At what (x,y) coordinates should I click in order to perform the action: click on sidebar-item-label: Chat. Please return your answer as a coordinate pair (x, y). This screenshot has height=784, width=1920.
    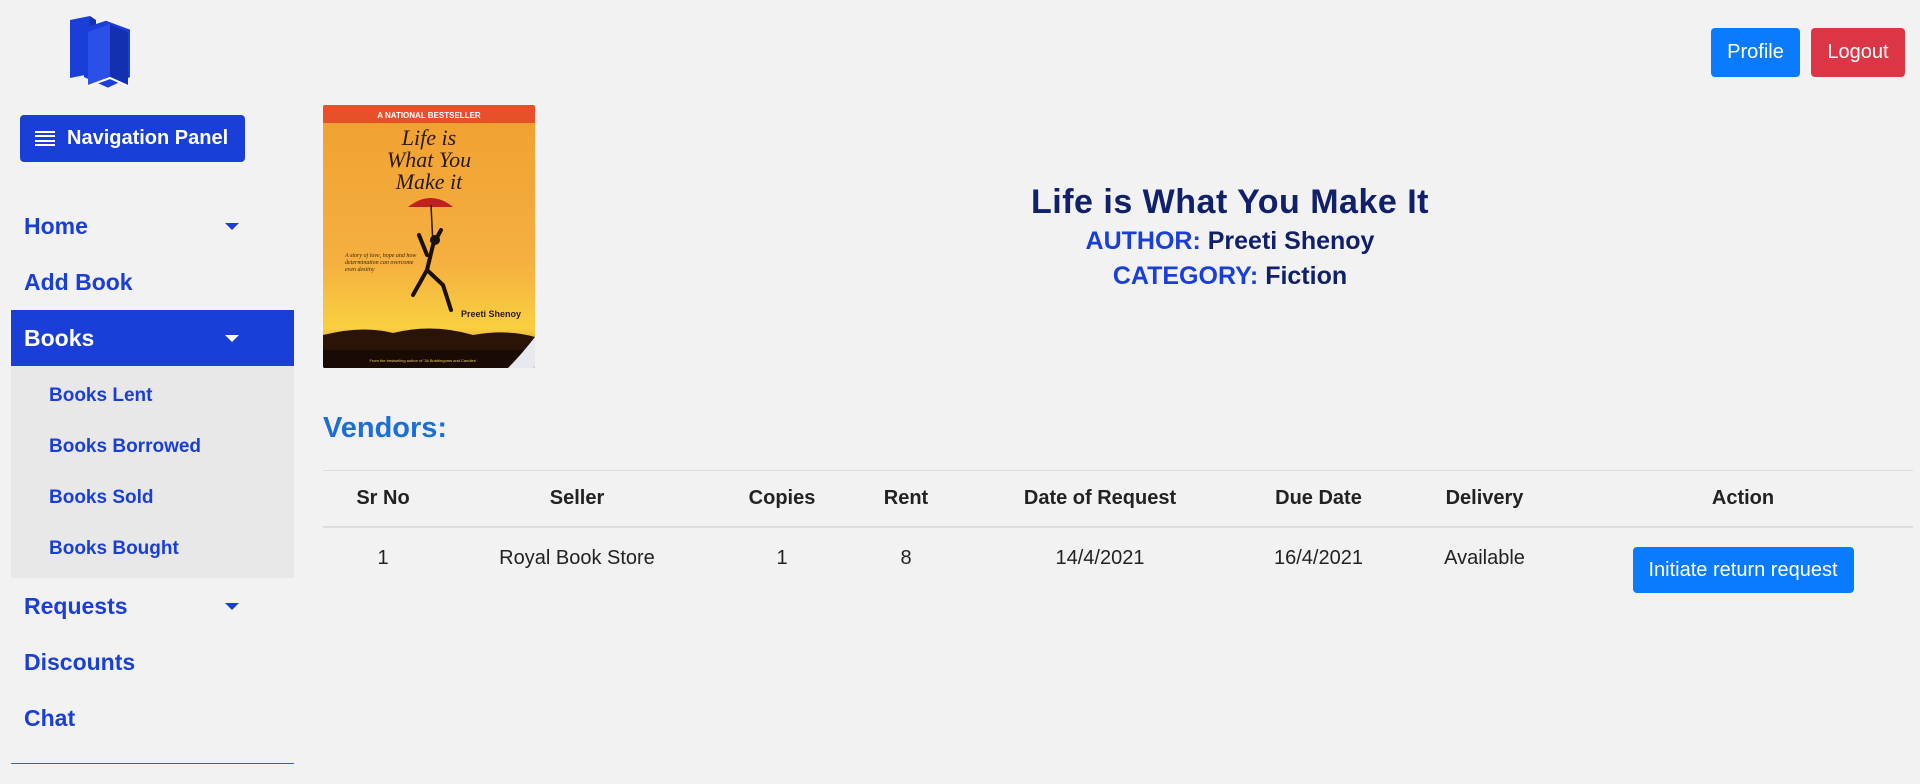
    Looking at the image, I should click on (50, 717).